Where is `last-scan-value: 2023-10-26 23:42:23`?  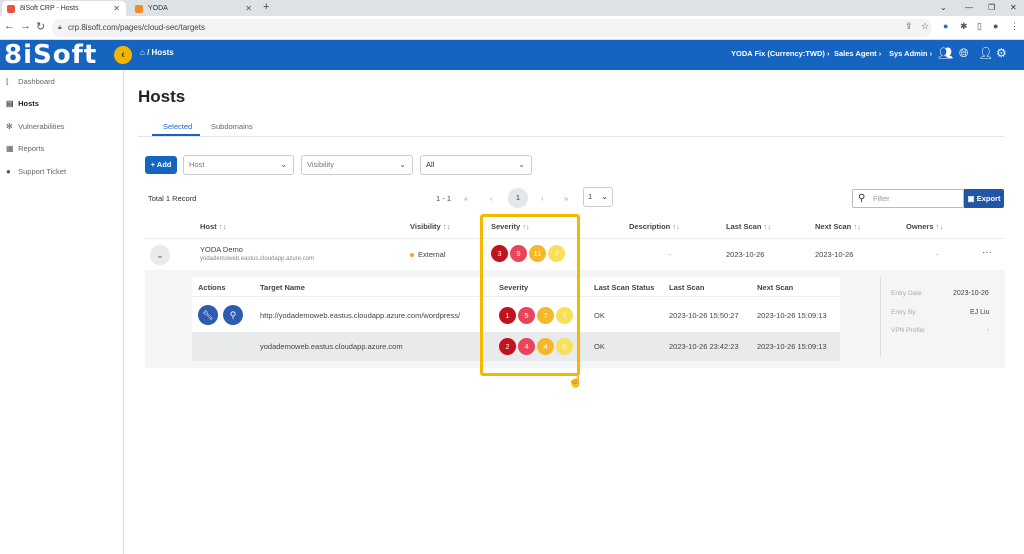 last-scan-value: 2023-10-26 23:42:23 is located at coordinates (704, 346).